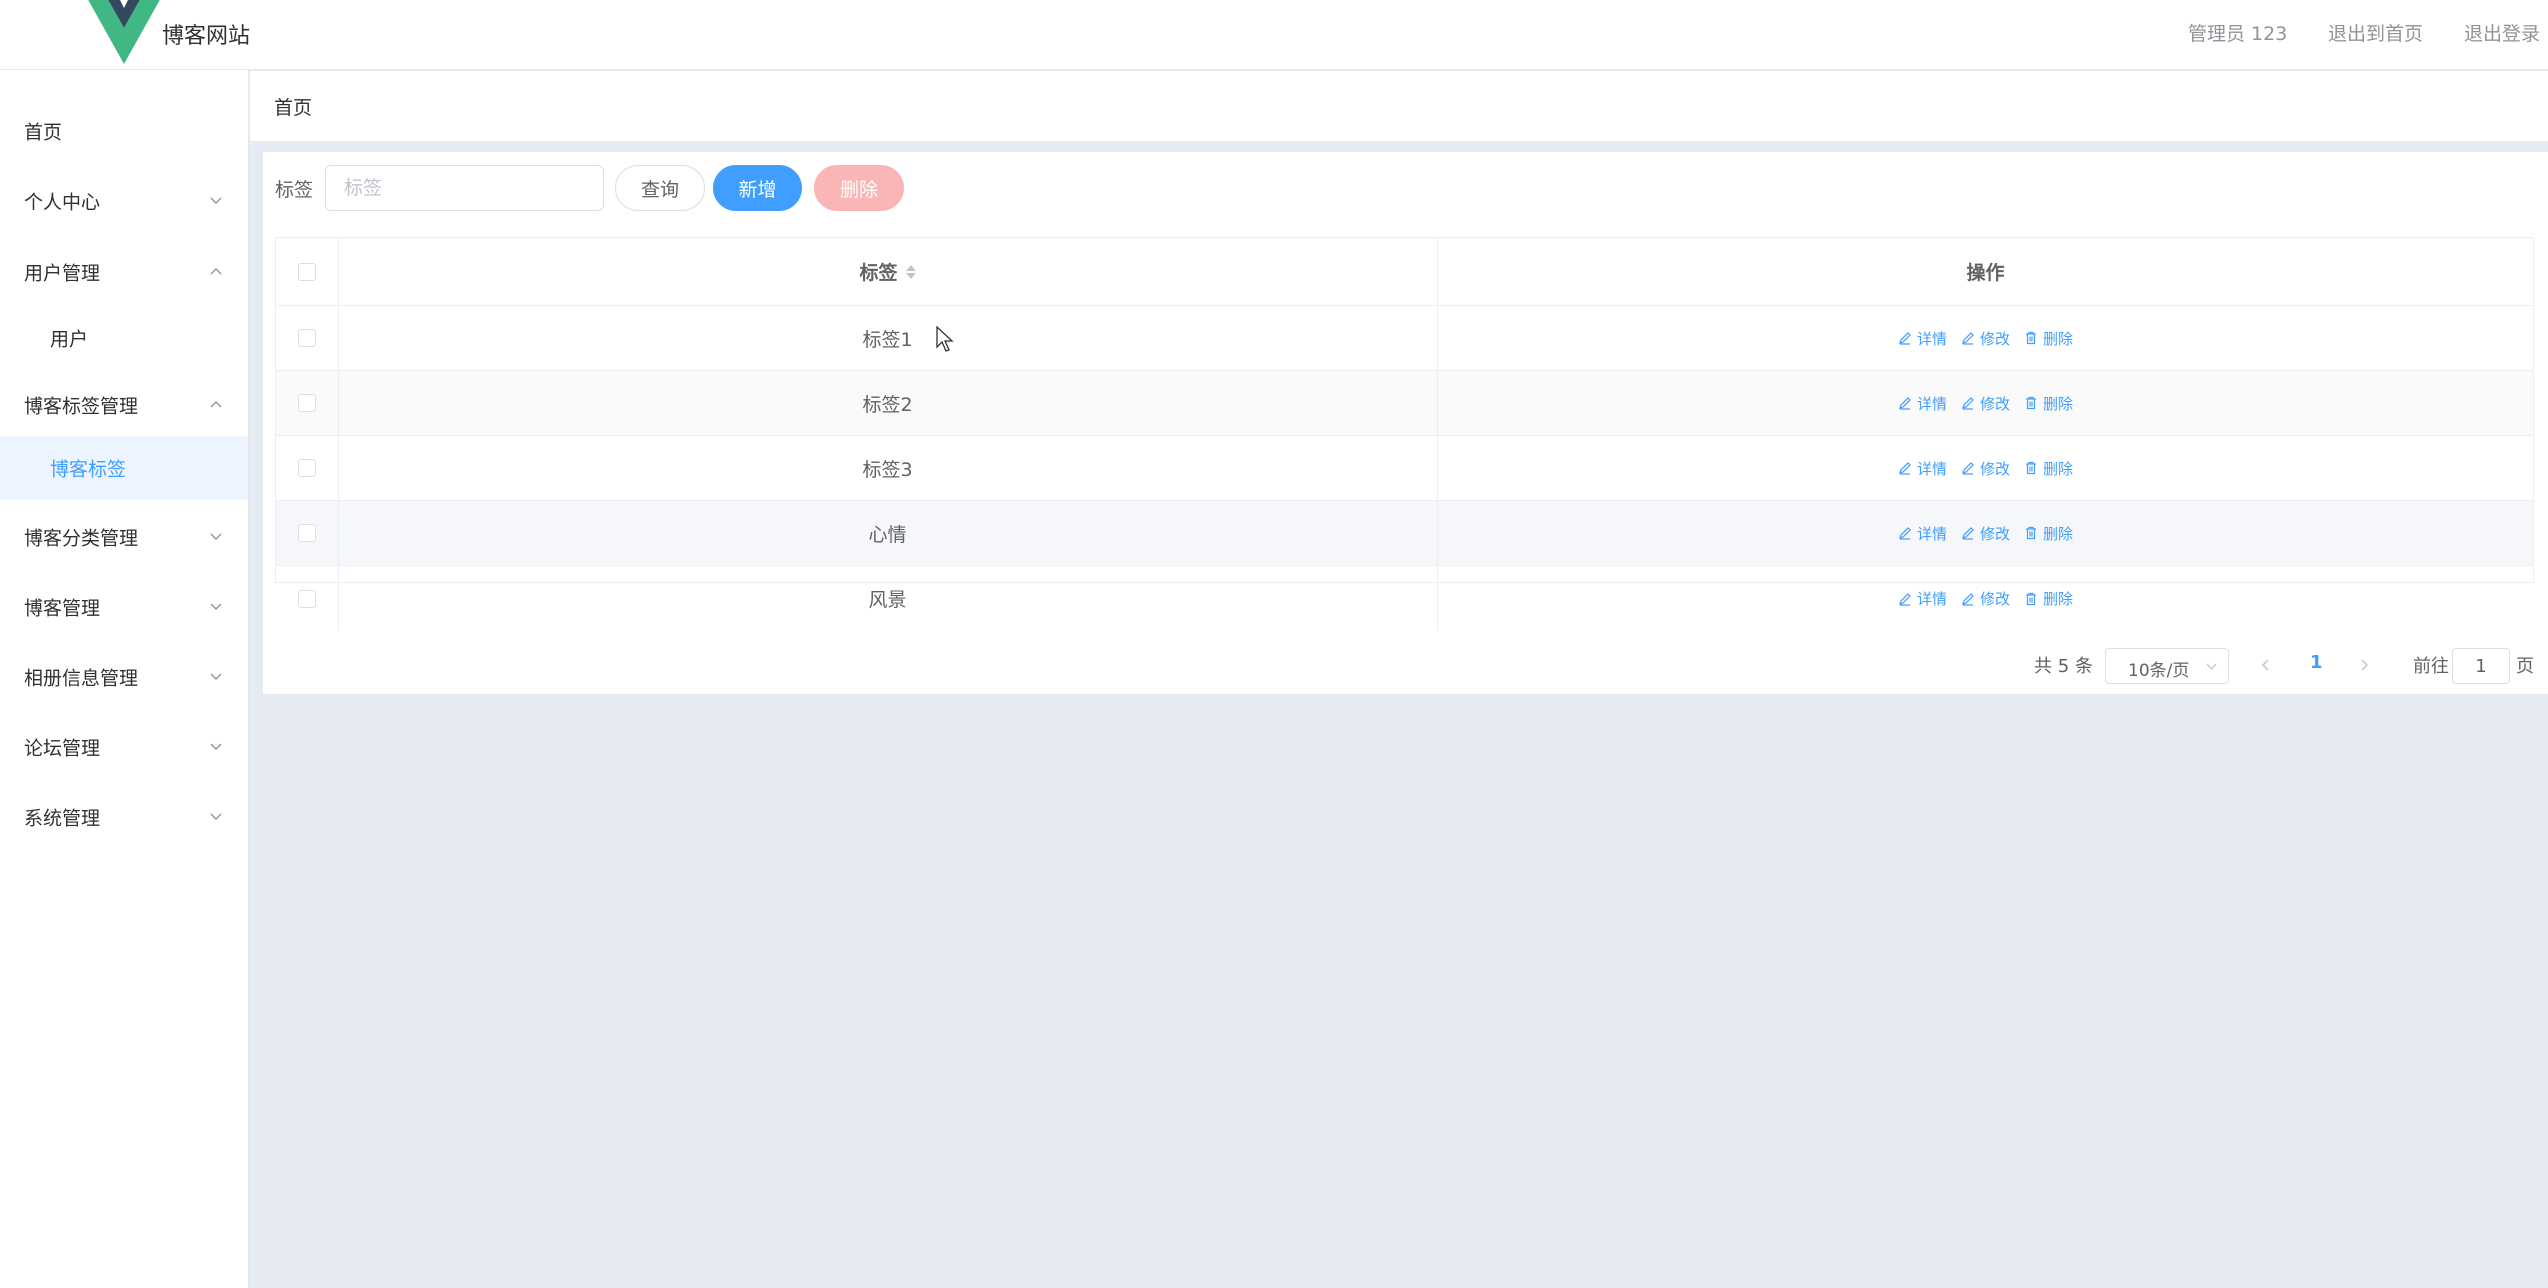 The image size is (2548, 1288). What do you see at coordinates (2525, 666) in the screenshot?
I see `page-suffix-label: 页` at bounding box center [2525, 666].